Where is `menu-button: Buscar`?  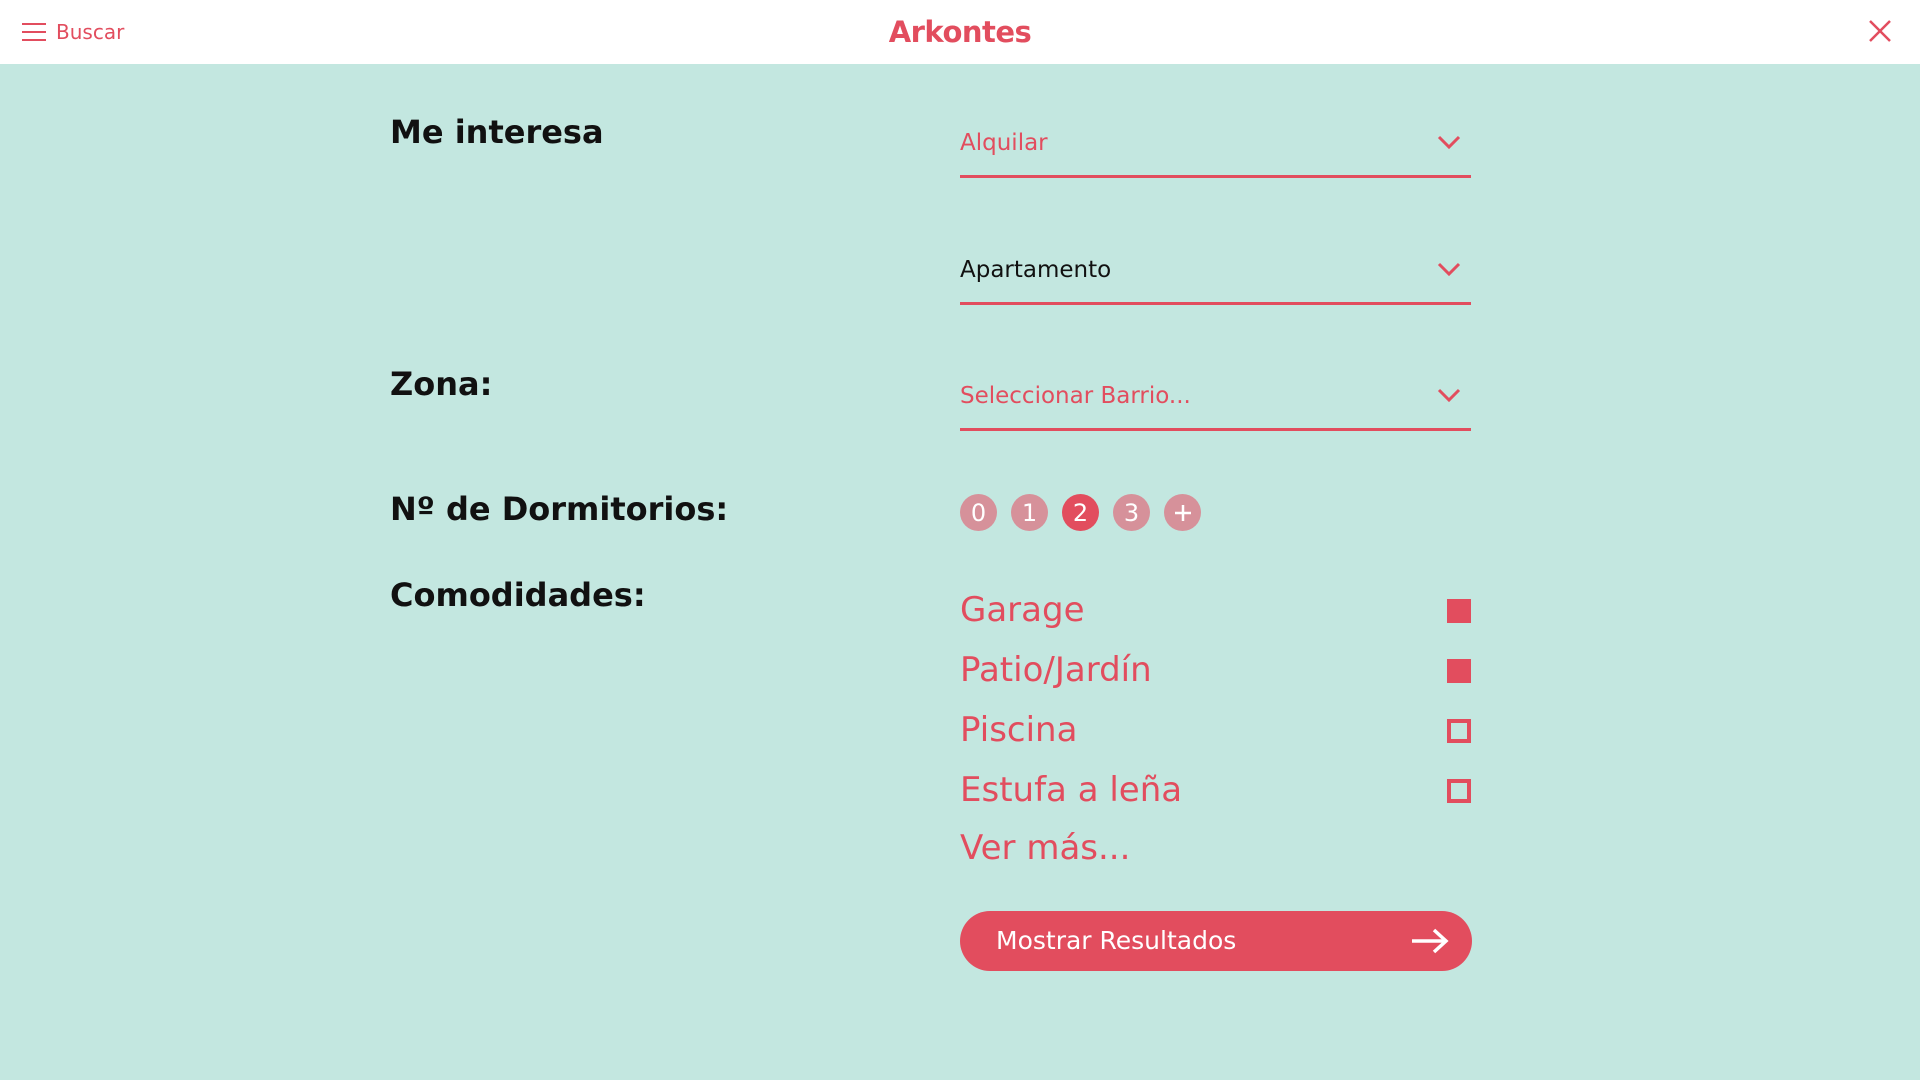 menu-button: Buscar is located at coordinates (73, 32).